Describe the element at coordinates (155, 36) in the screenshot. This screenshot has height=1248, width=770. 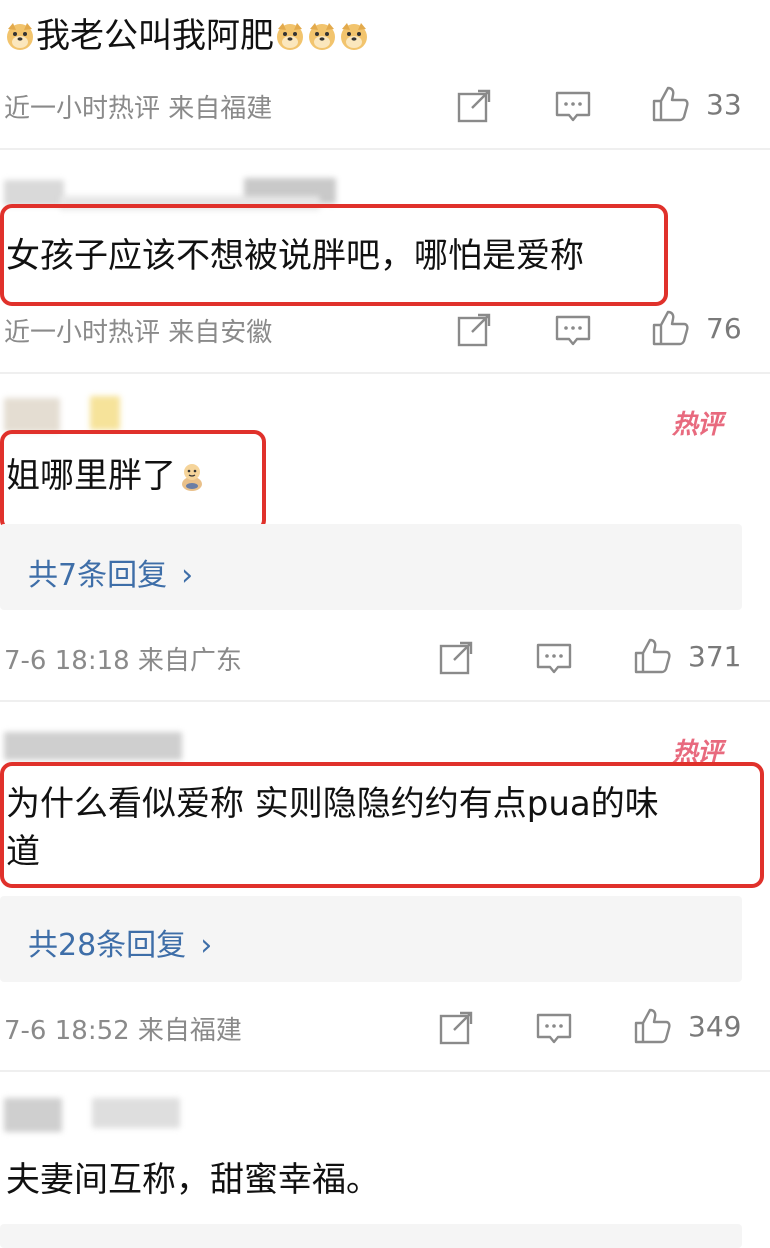
I see `comment-text: 我老公叫我阿肥` at that location.